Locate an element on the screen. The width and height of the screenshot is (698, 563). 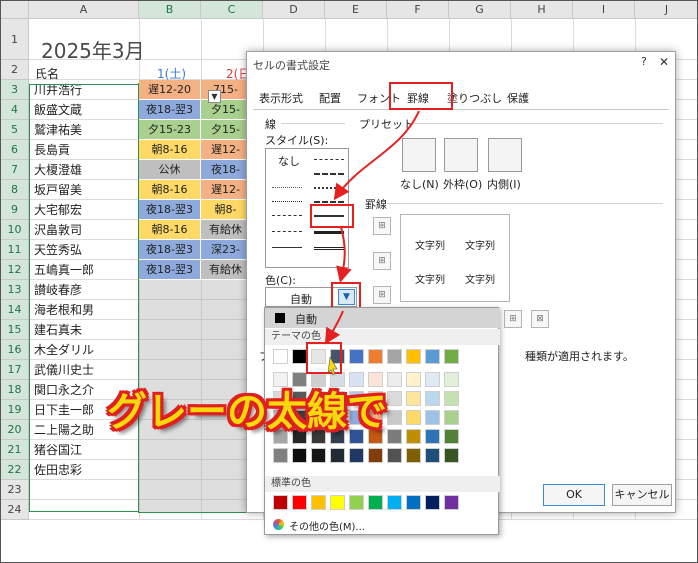
shift-cell: 公休 is located at coordinates (170, 170).